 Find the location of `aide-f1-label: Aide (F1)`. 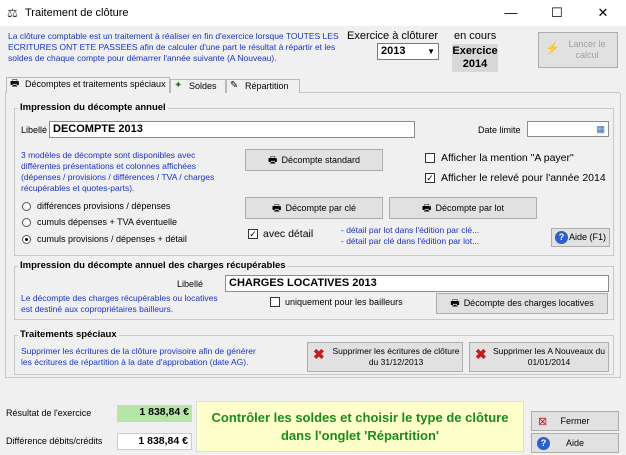

aide-f1-label: Aide (F1) is located at coordinates (587, 237).